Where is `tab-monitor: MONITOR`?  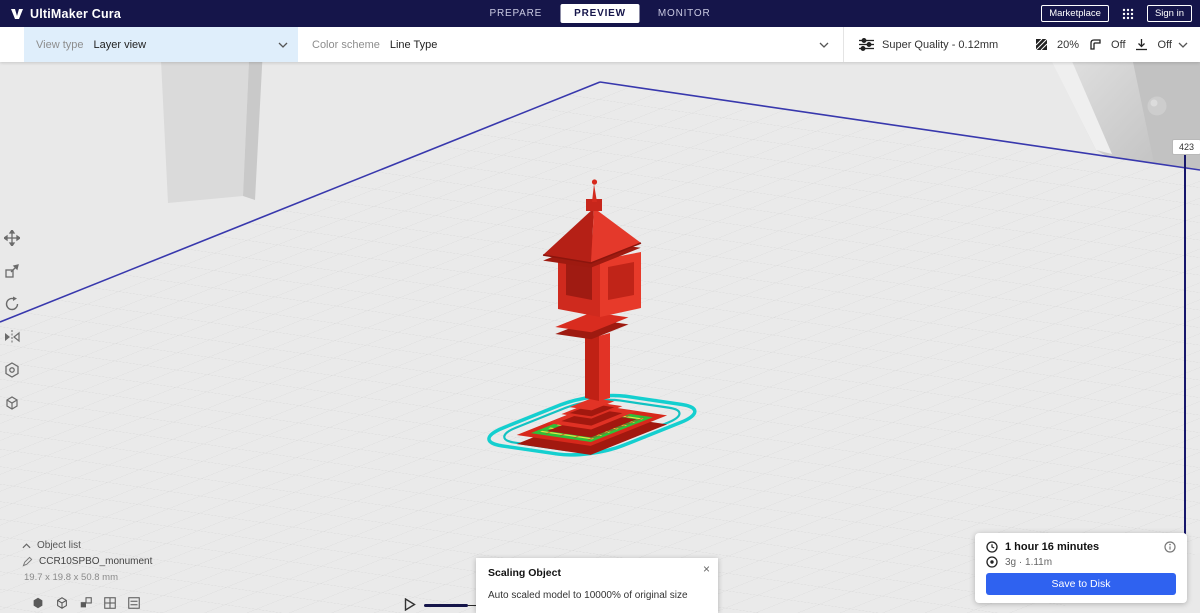
tab-monitor: MONITOR is located at coordinates (684, 13).